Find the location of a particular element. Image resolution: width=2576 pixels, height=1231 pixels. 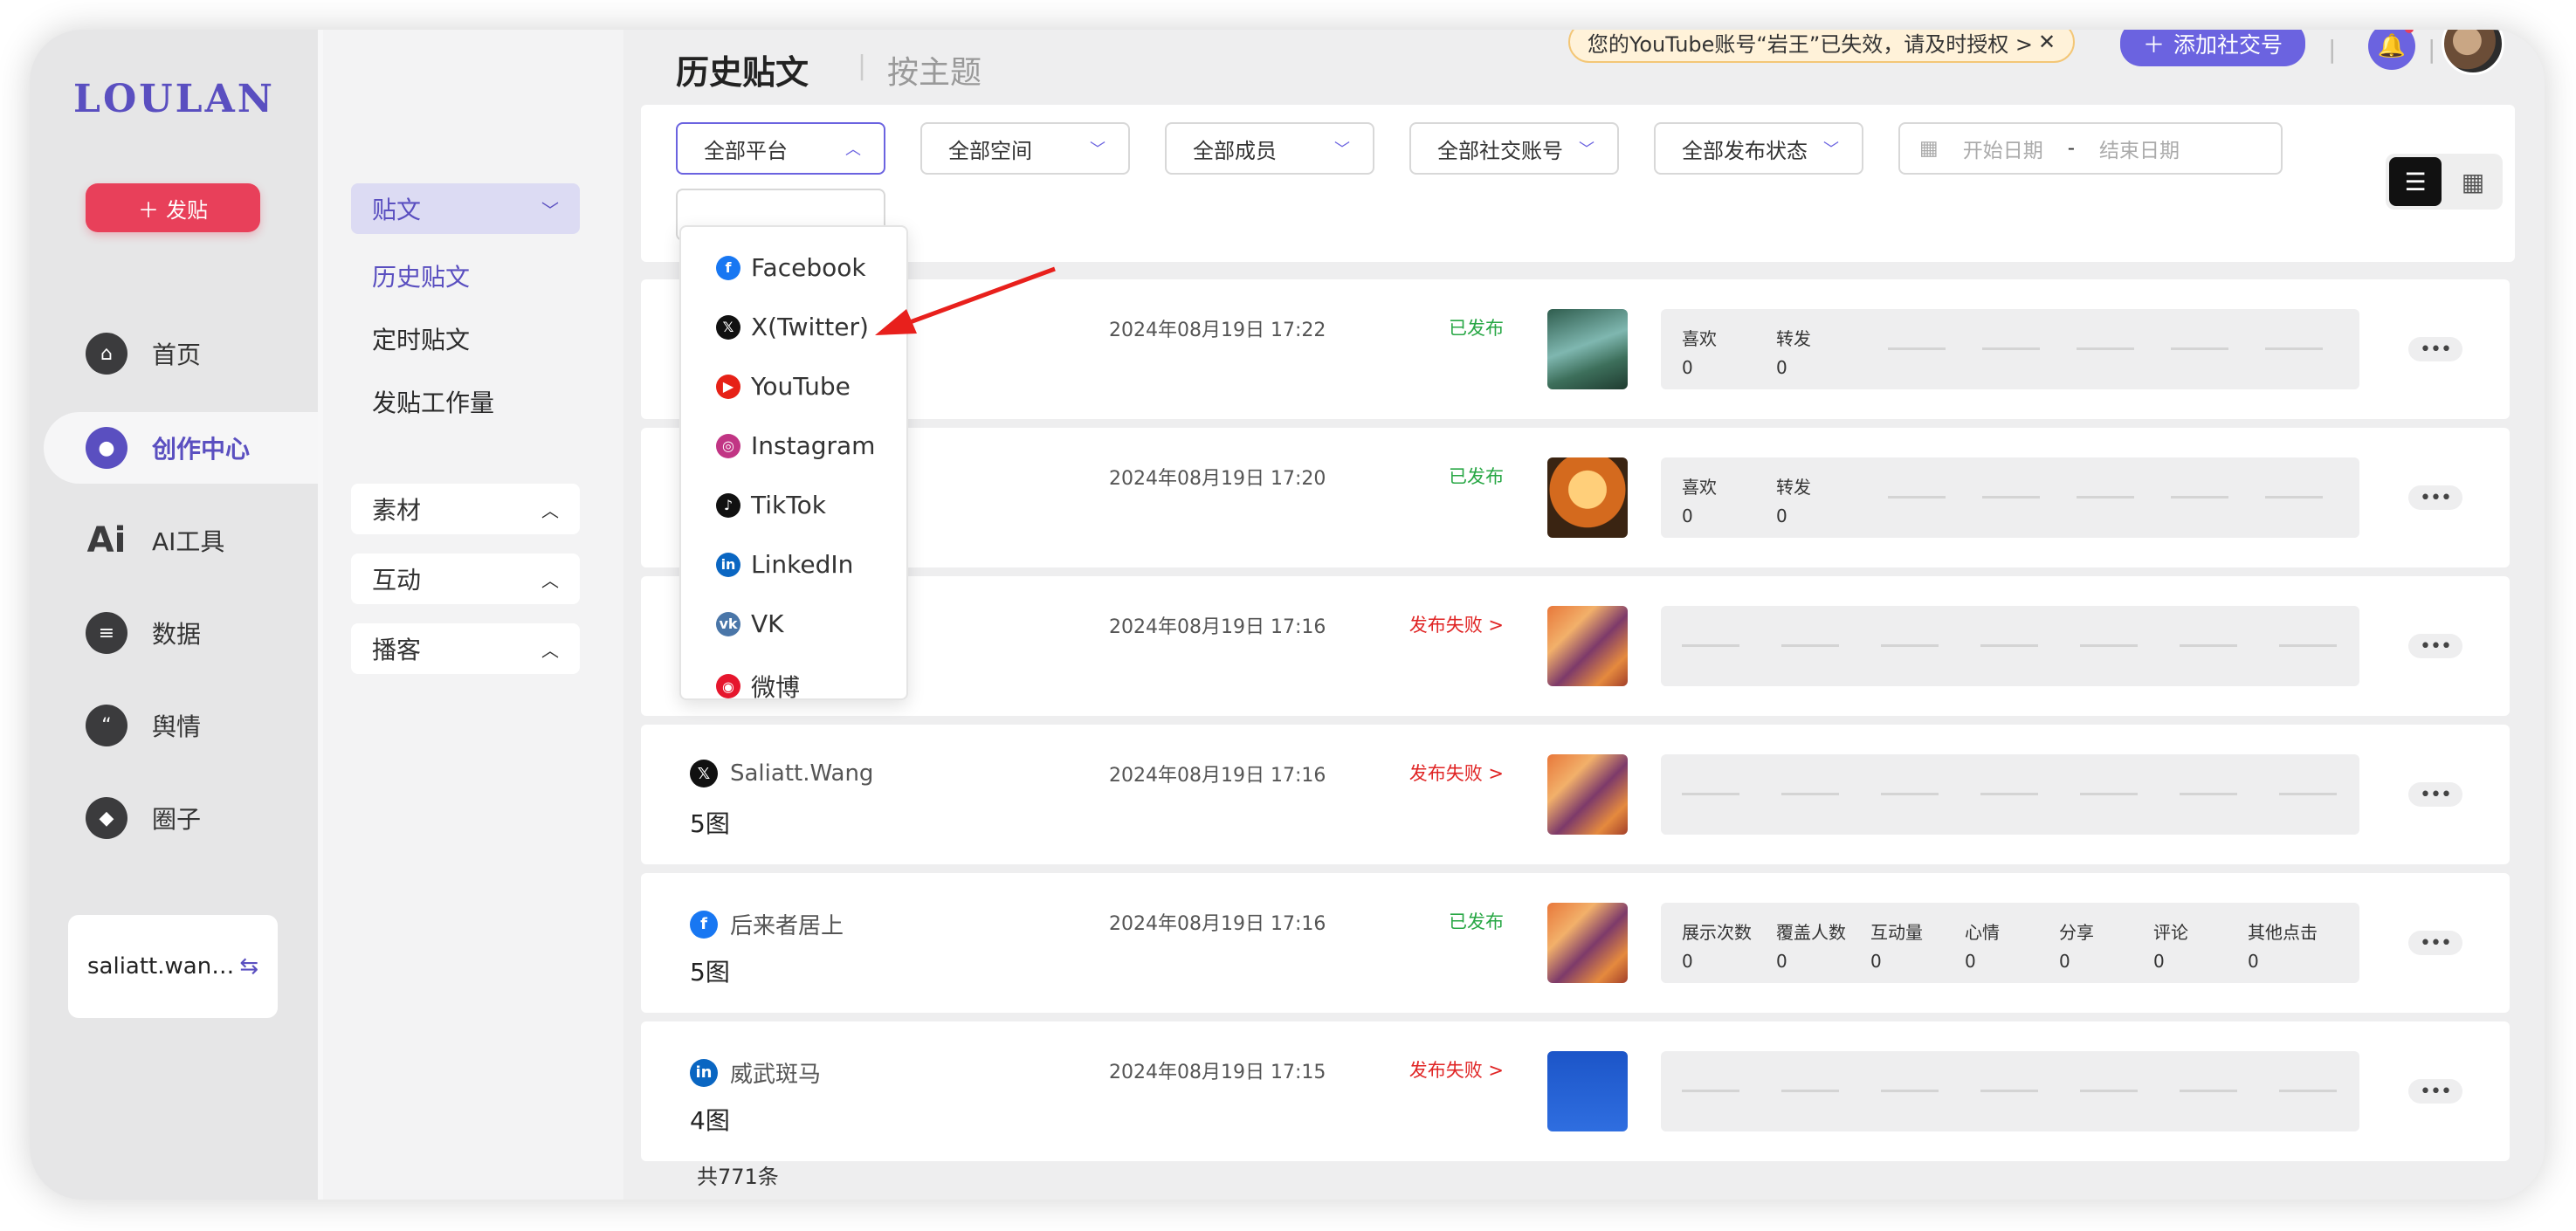

platform-option: ♪ TikTok is located at coordinates (771, 505).